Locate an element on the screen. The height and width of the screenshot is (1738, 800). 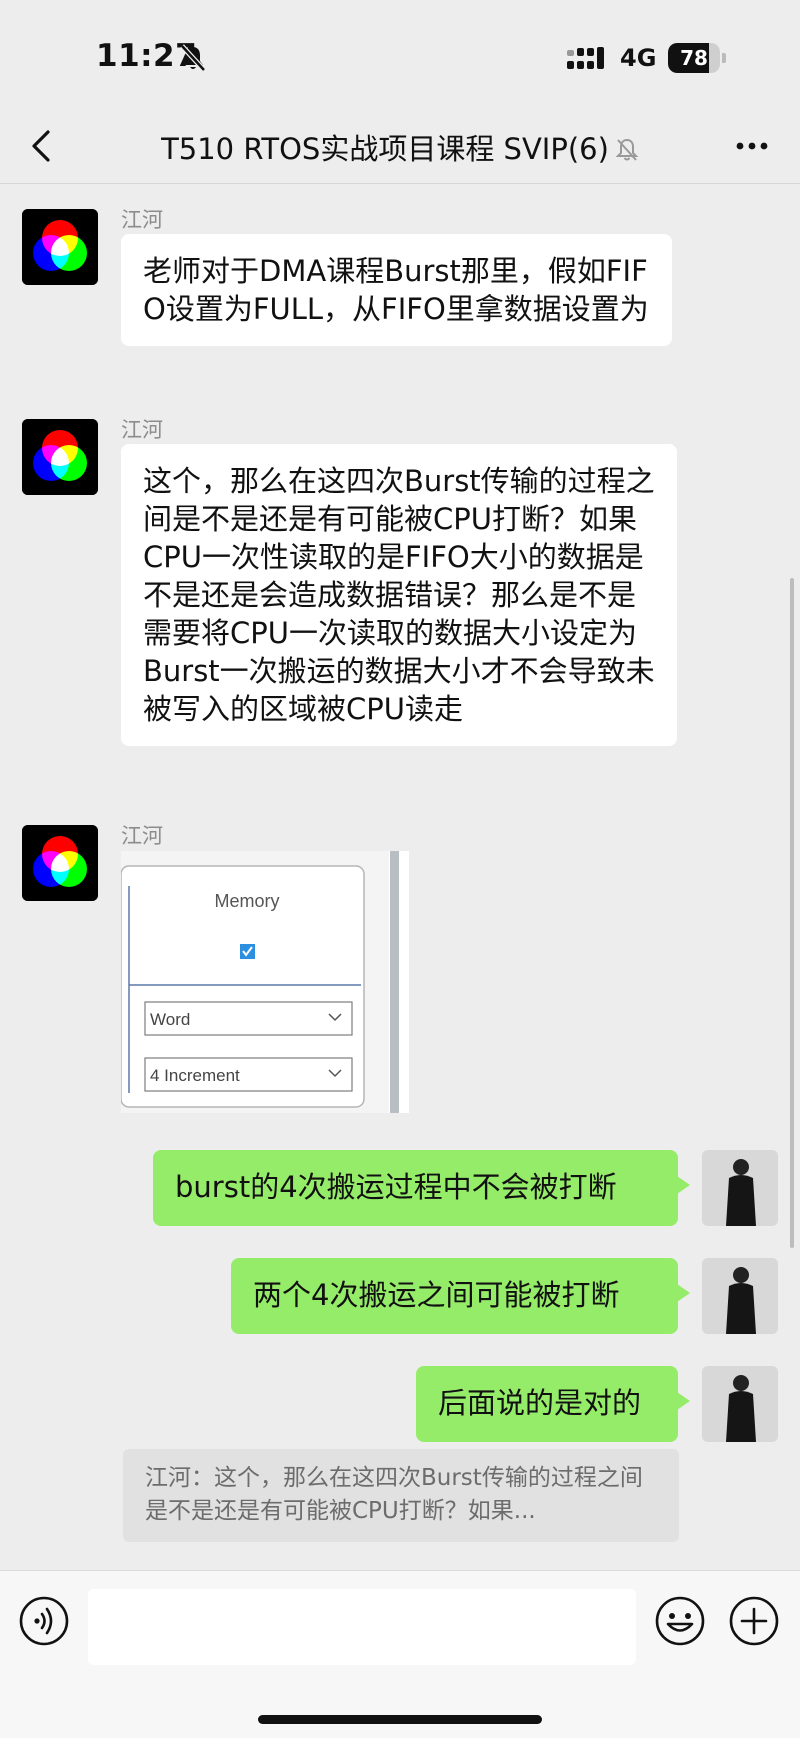
chevron-left-icon is located at coordinates (41, 146).